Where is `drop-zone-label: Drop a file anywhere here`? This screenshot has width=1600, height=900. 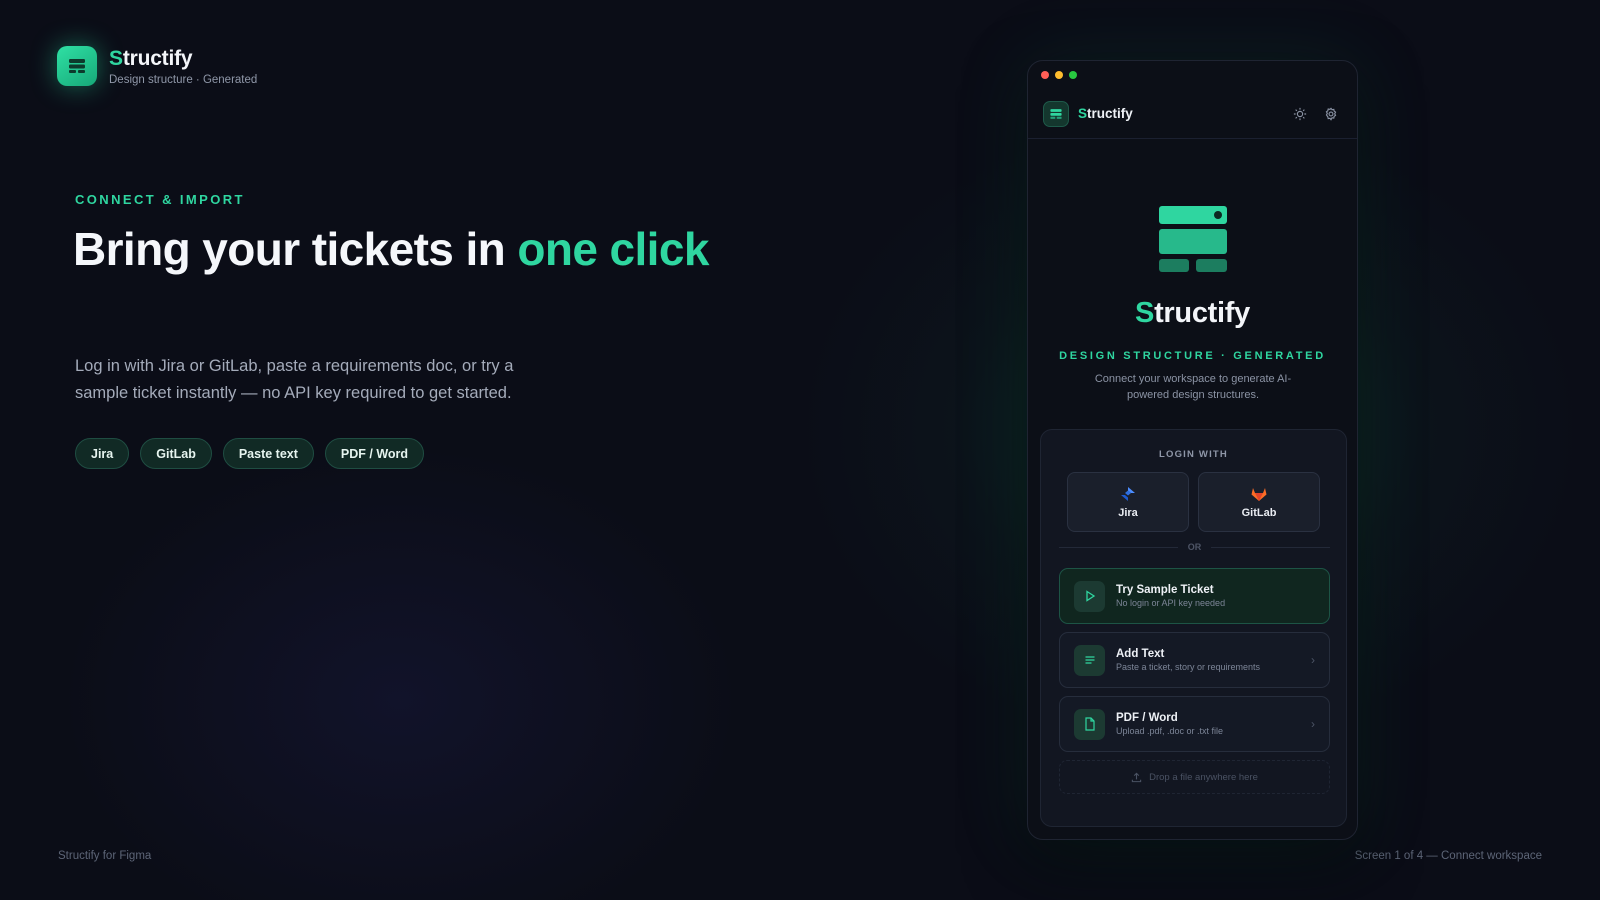
drop-zone-label: Drop a file anywhere here is located at coordinates (1203, 777).